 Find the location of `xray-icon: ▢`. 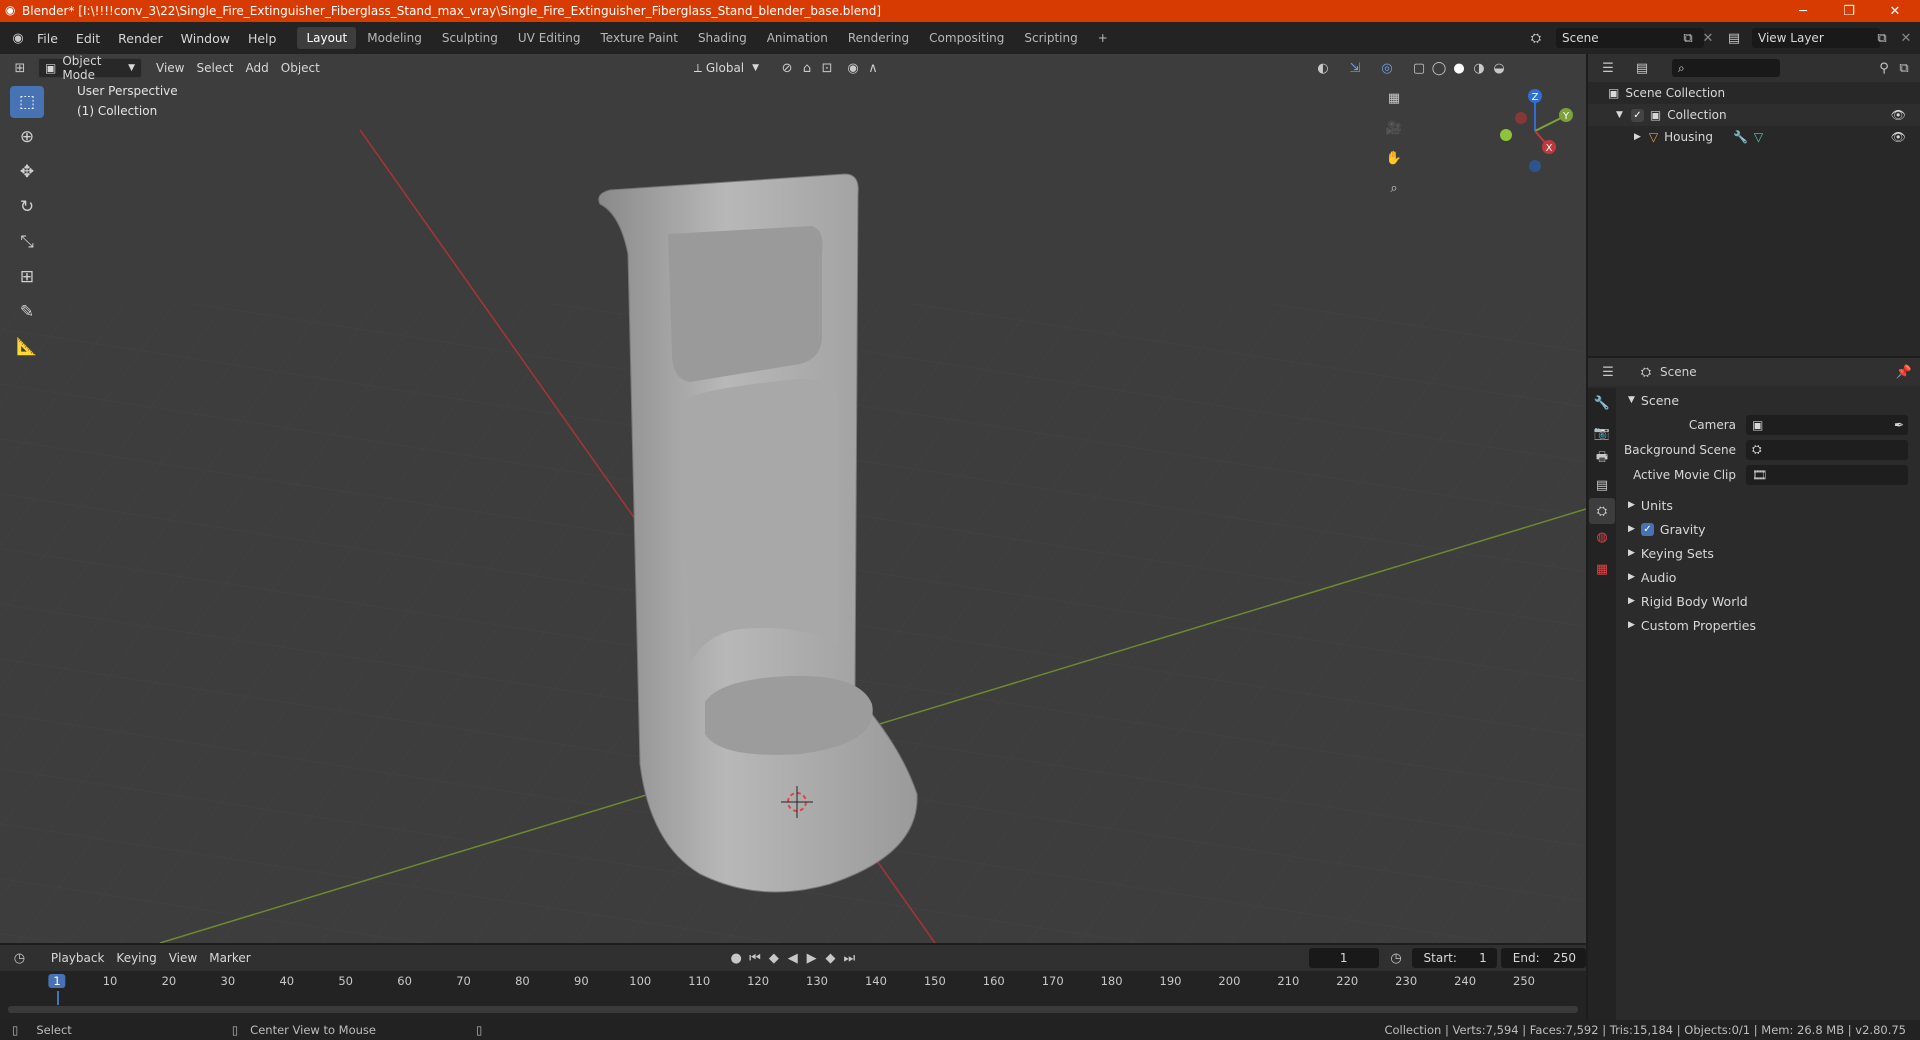

xray-icon: ▢ is located at coordinates (1419, 68).